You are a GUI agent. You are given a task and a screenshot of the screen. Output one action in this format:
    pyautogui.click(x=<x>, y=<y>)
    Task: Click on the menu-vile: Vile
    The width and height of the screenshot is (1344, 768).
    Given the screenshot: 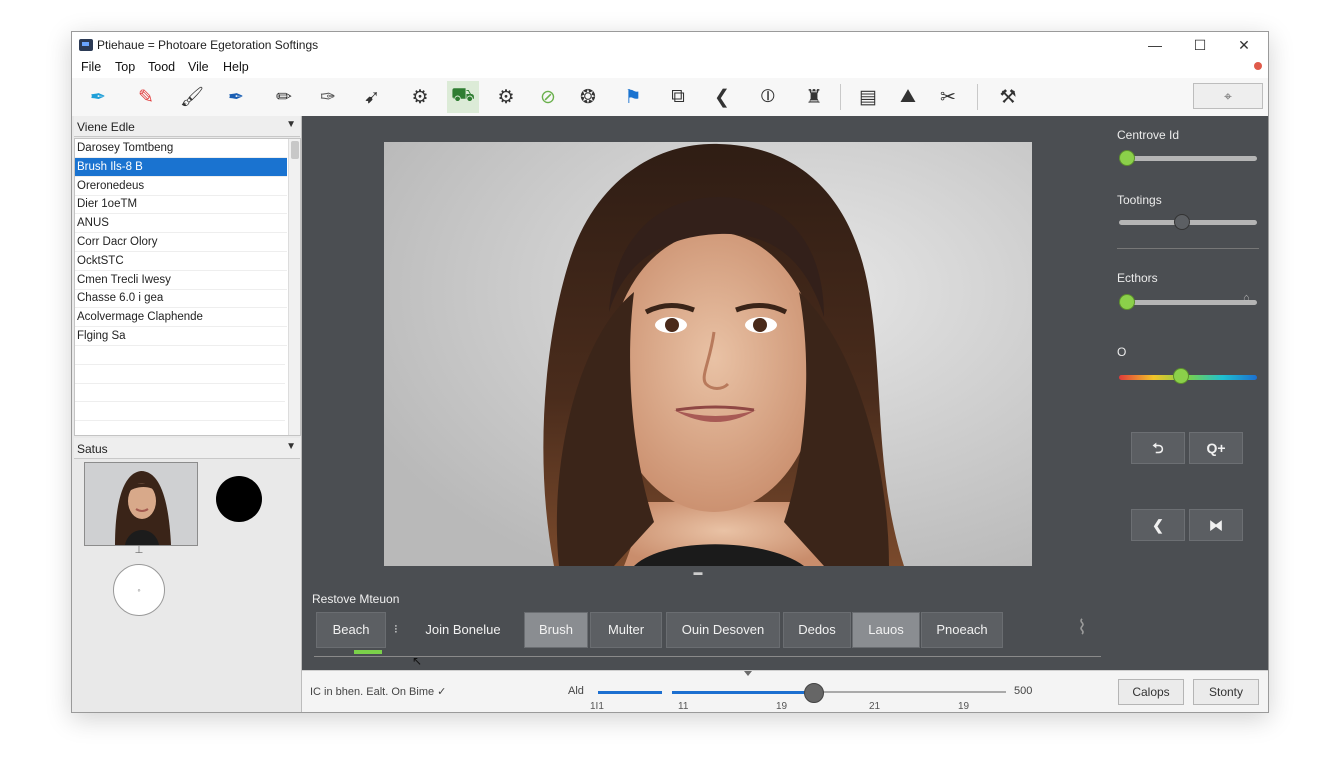 What is the action you would take?
    pyautogui.click(x=198, y=67)
    